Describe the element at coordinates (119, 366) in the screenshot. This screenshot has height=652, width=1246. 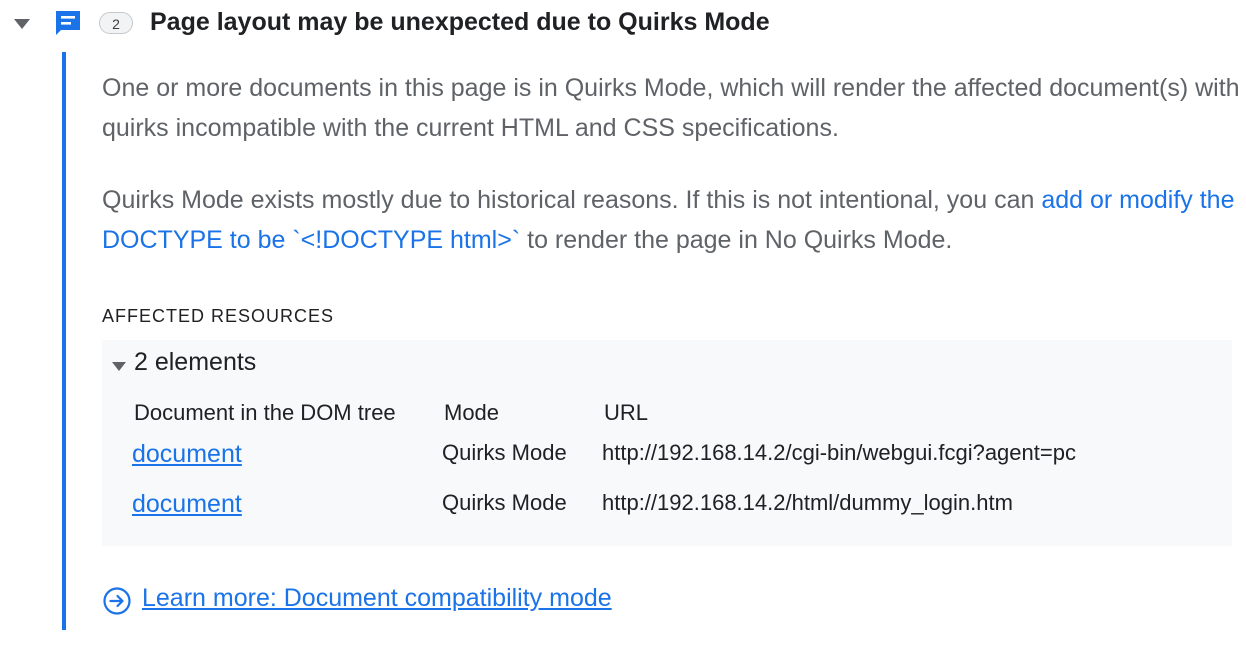
I see `resources-expand-icon` at that location.